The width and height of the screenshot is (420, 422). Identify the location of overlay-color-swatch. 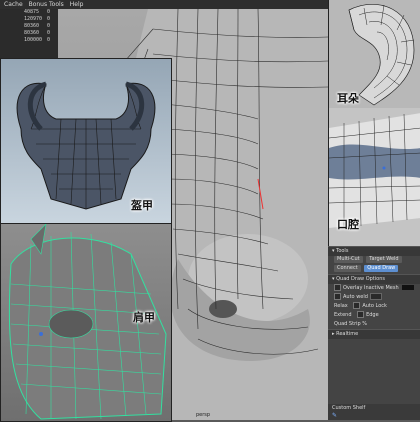
(407, 287).